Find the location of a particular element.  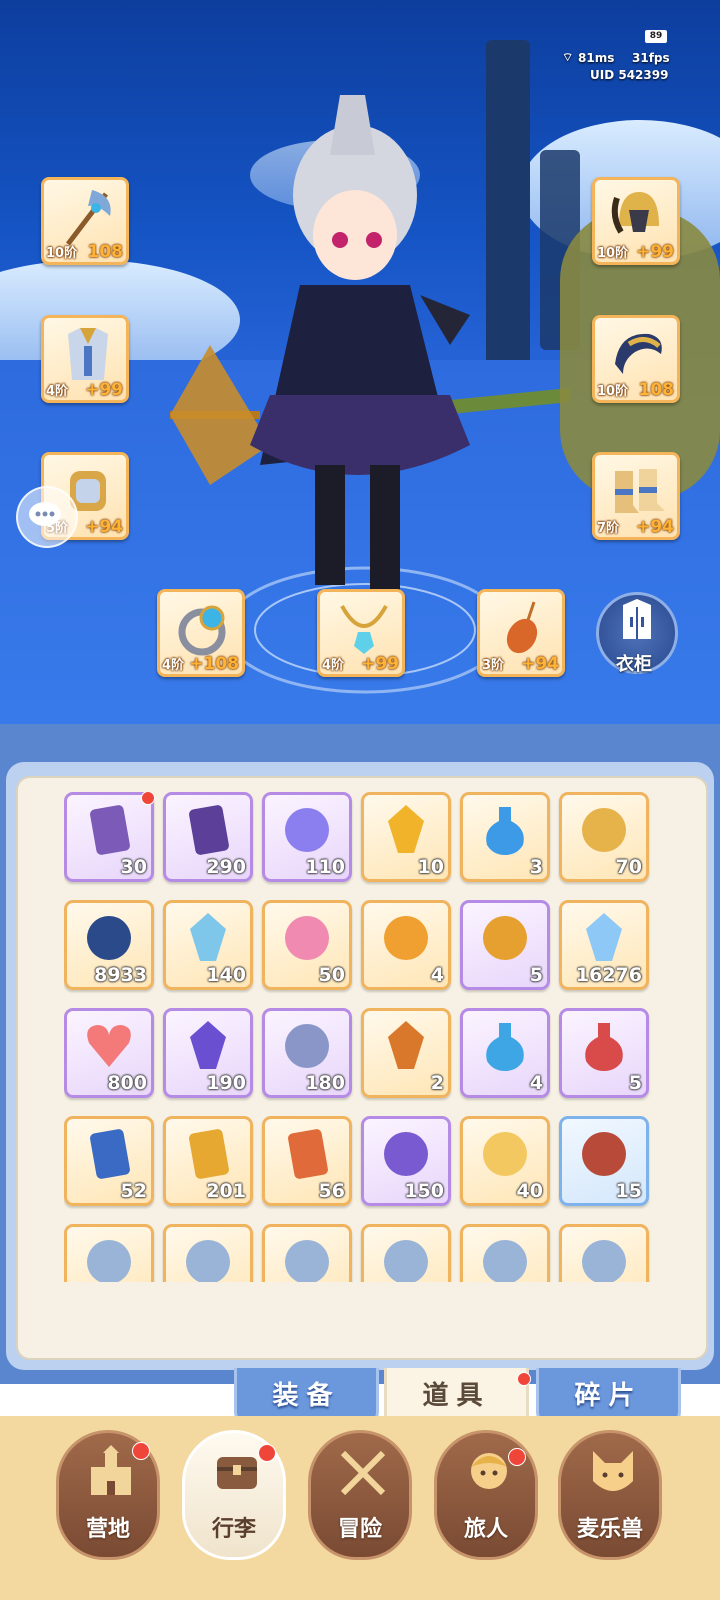

chest-icon is located at coordinates (237, 1473).